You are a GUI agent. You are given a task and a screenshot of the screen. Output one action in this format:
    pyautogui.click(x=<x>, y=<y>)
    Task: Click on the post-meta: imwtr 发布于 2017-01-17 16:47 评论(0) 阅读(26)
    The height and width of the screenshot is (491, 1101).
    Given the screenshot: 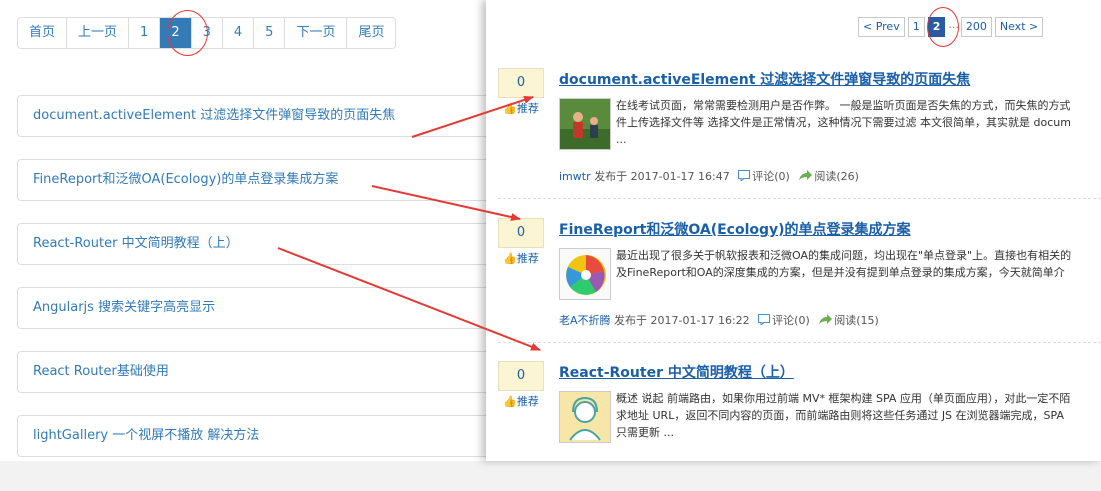 What is the action you would take?
    pyautogui.click(x=709, y=176)
    